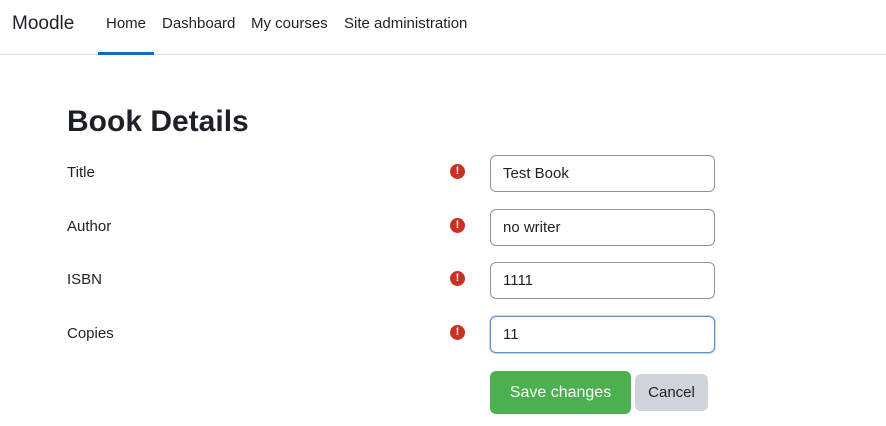 The height and width of the screenshot is (426, 886). Describe the element at coordinates (126, 35) in the screenshot. I see `nav-link-home: Home` at that location.